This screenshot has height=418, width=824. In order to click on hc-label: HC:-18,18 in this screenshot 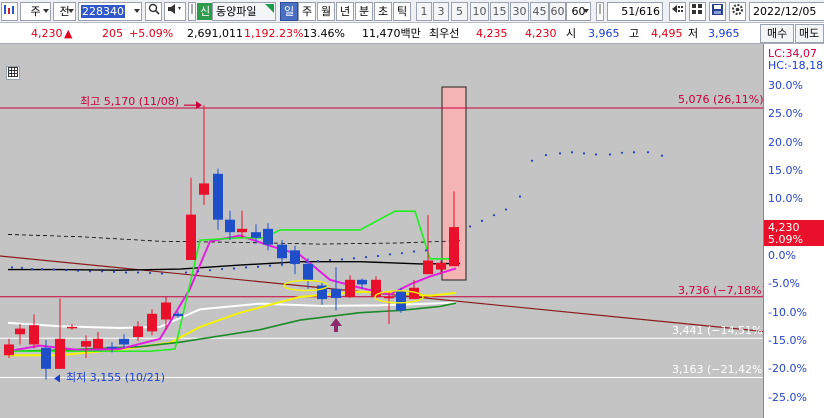, I will do `click(796, 65)`.